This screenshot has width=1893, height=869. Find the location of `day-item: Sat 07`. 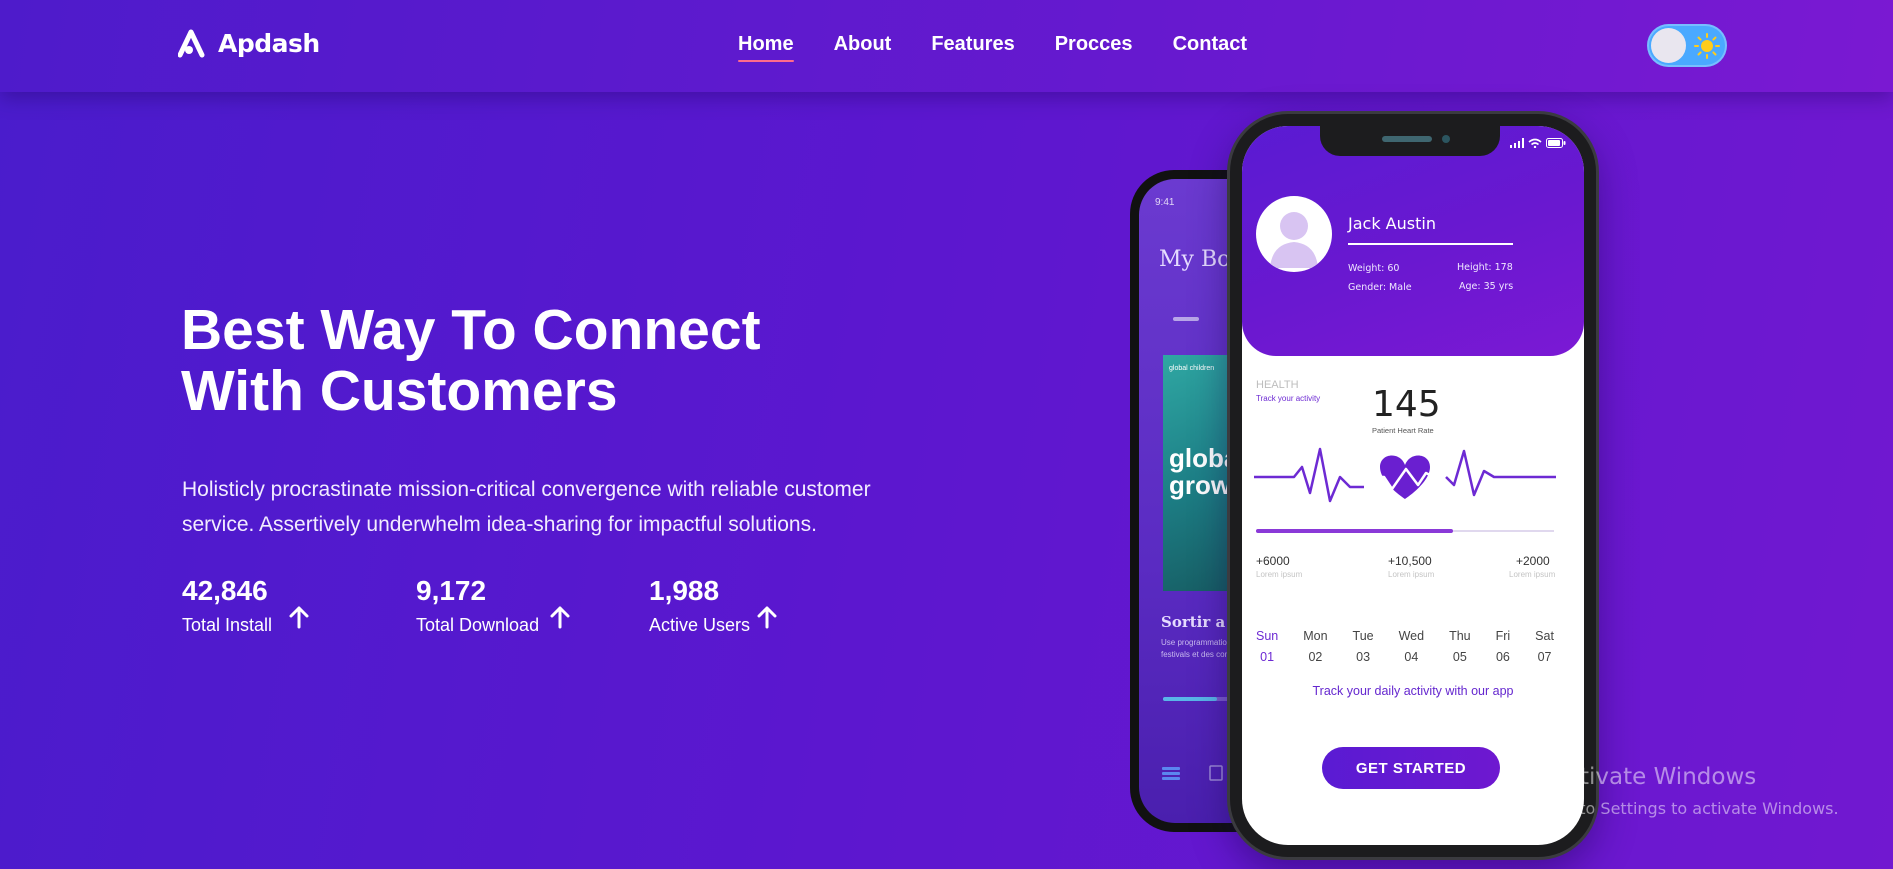

day-item: Sat 07 is located at coordinates (1544, 646).